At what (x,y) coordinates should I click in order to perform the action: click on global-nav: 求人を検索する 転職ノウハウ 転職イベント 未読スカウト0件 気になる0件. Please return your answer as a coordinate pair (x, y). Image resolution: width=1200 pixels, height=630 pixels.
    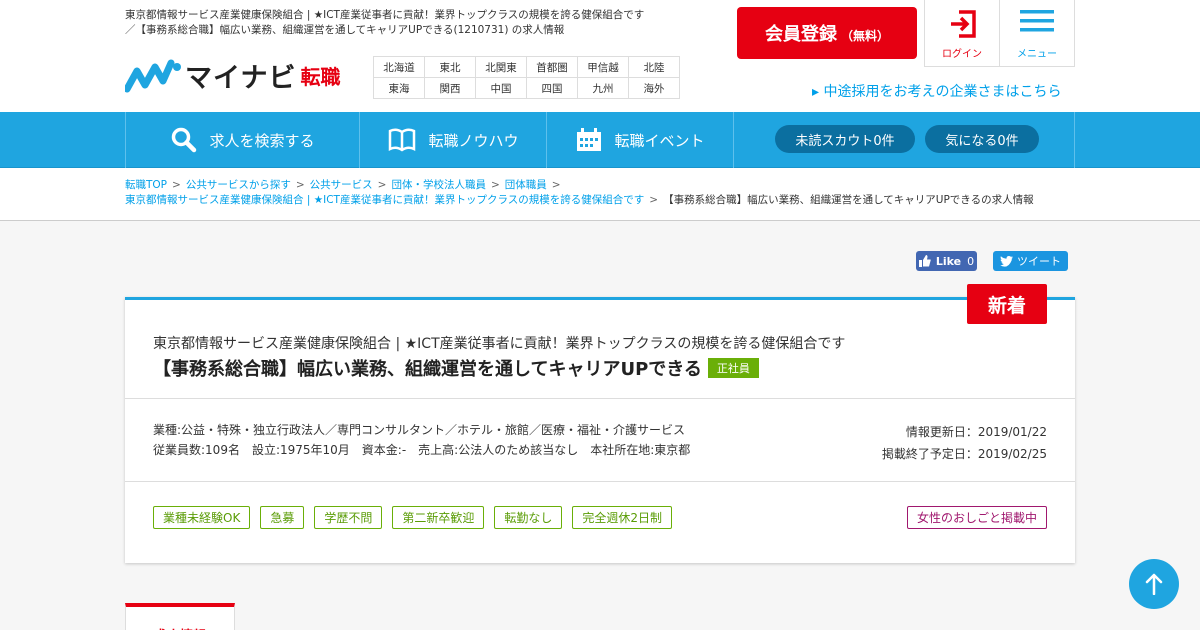
    Looking at the image, I should click on (600, 140).